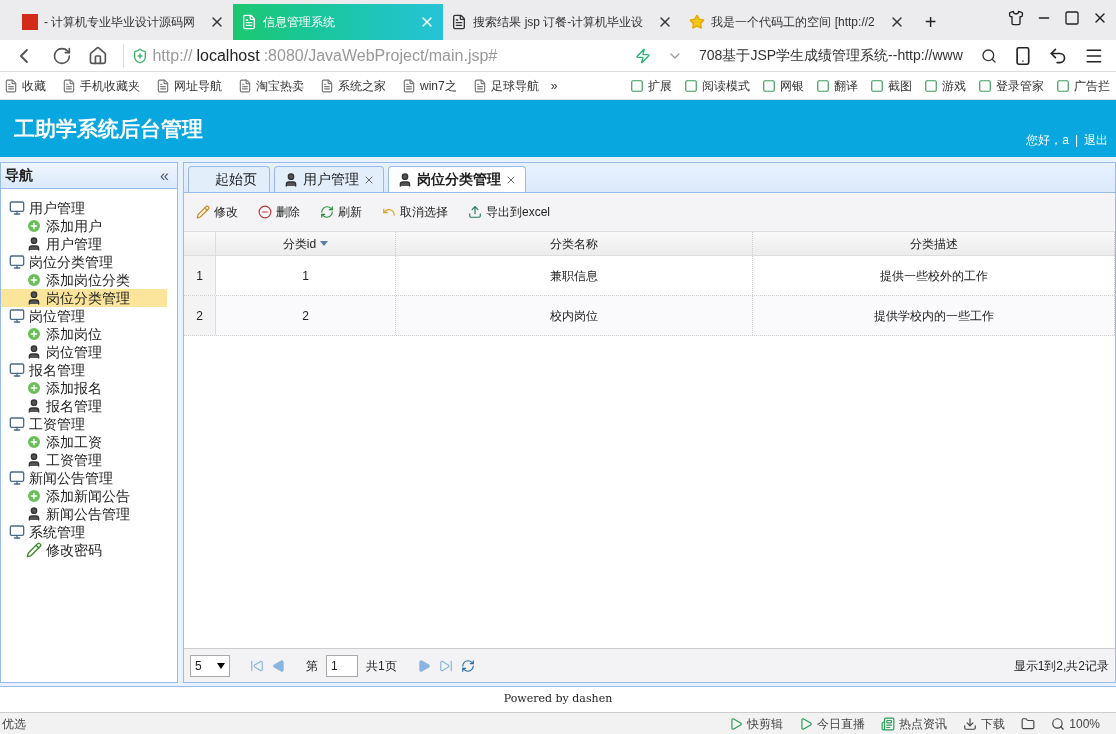 This screenshot has width=1116, height=734. Describe the element at coordinates (329, 179) in the screenshot. I see `content-tab: 用户管理` at that location.